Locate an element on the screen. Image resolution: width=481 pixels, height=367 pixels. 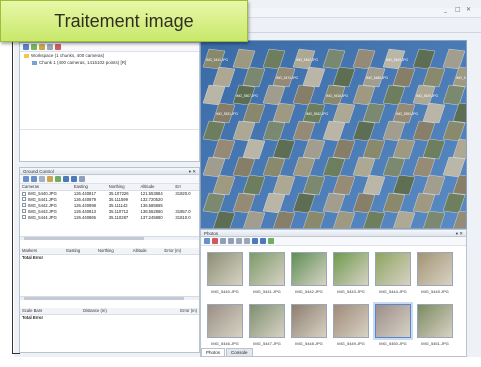
maximize-icon: □ is located at coordinates (458, 9).